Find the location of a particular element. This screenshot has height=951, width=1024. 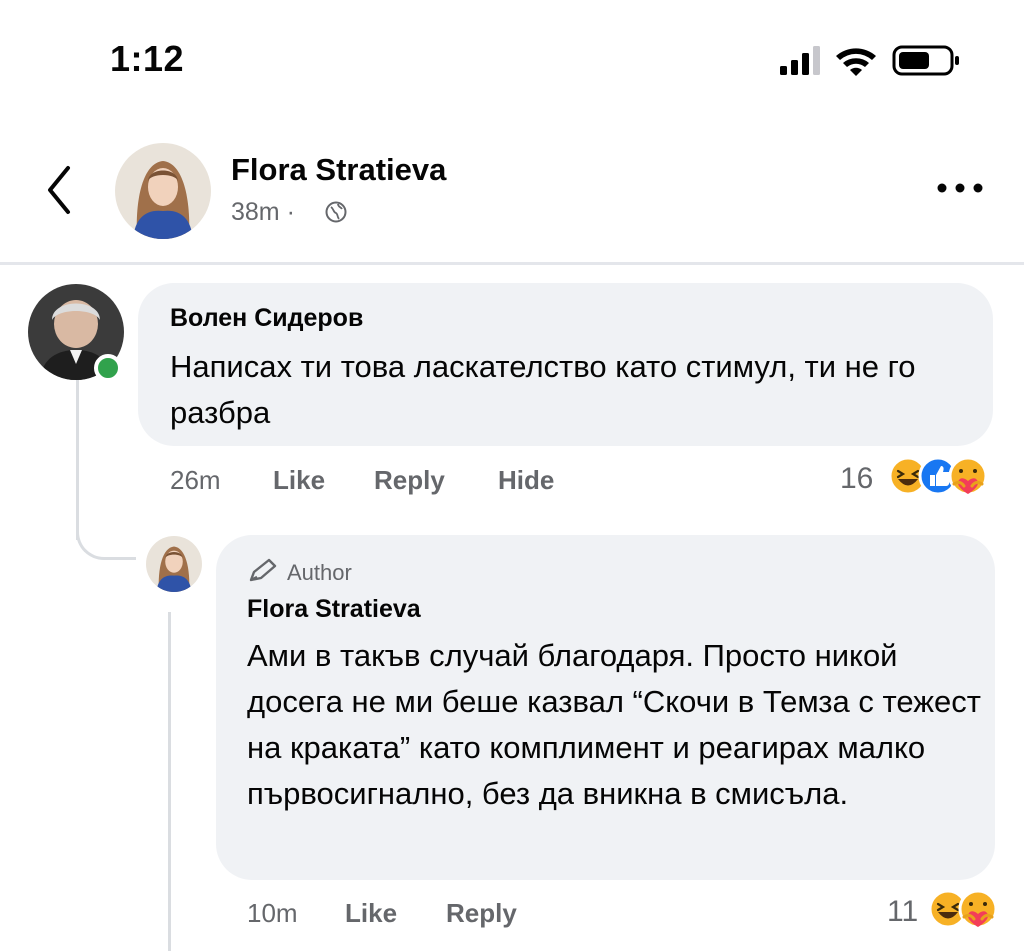

cellular-signal-icon is located at coordinates (800, 60).